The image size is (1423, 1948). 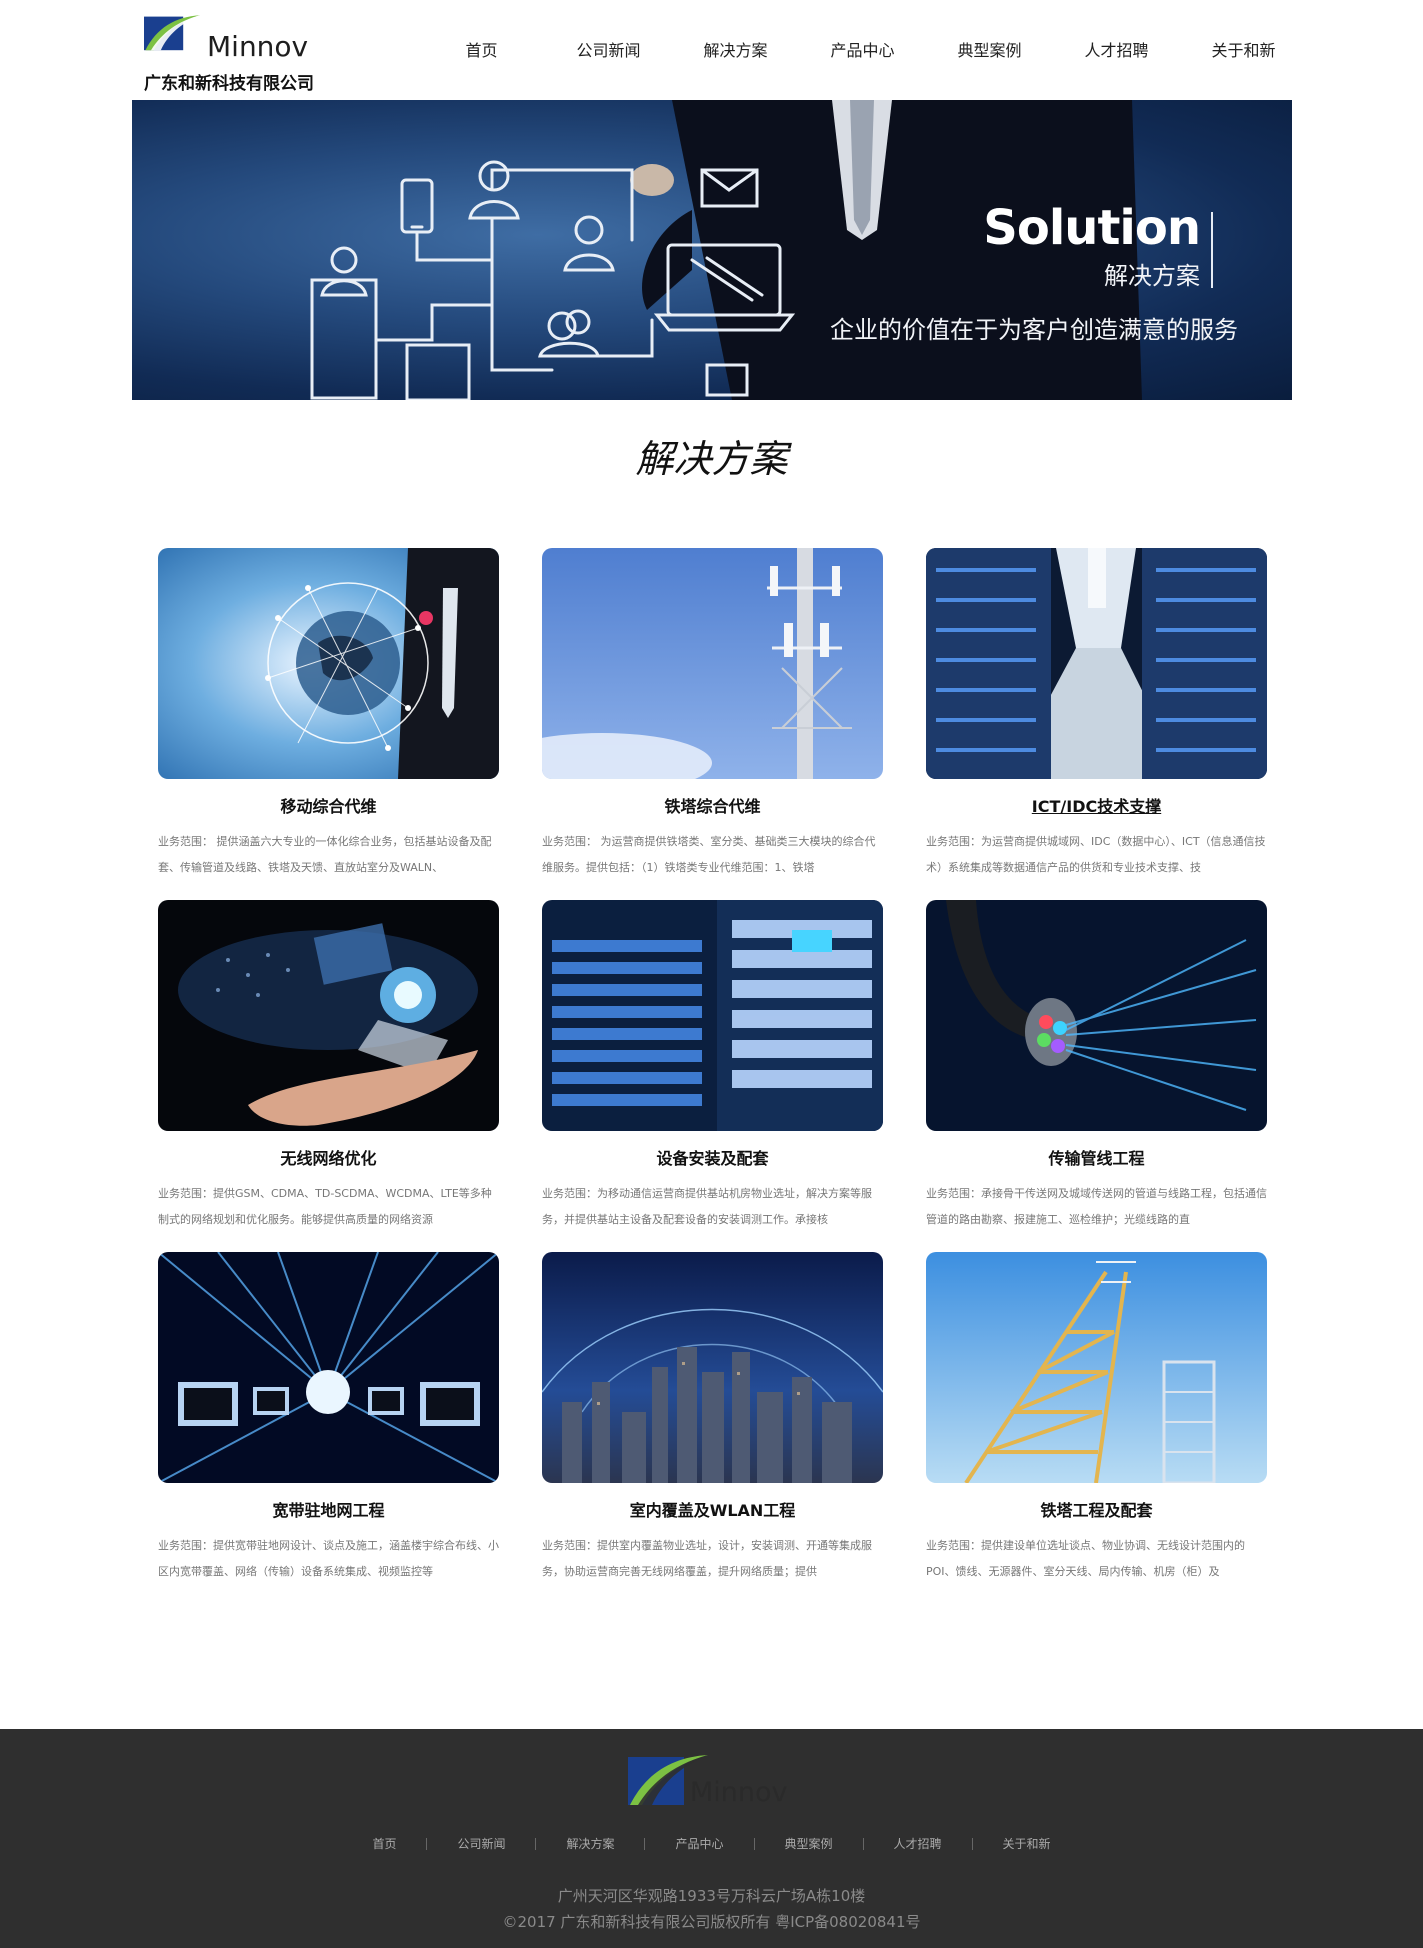 I want to click on card-title: 铁塔工程及配套, so click(x=1096, y=1508).